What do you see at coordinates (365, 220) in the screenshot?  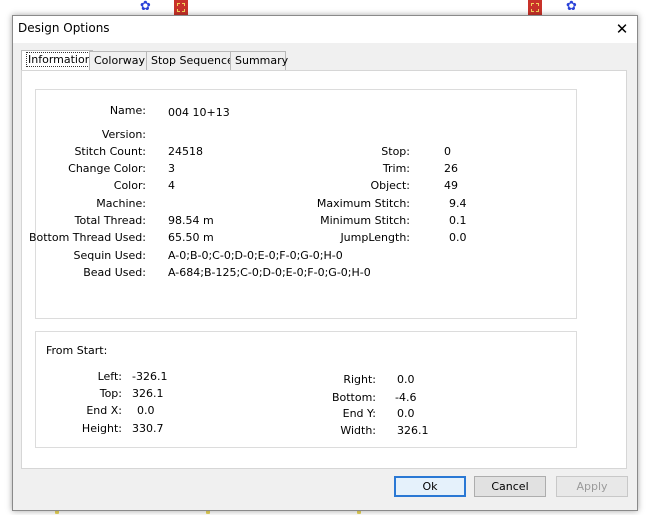 I see `minimum-stitch-label: Minimum Stitch:` at bounding box center [365, 220].